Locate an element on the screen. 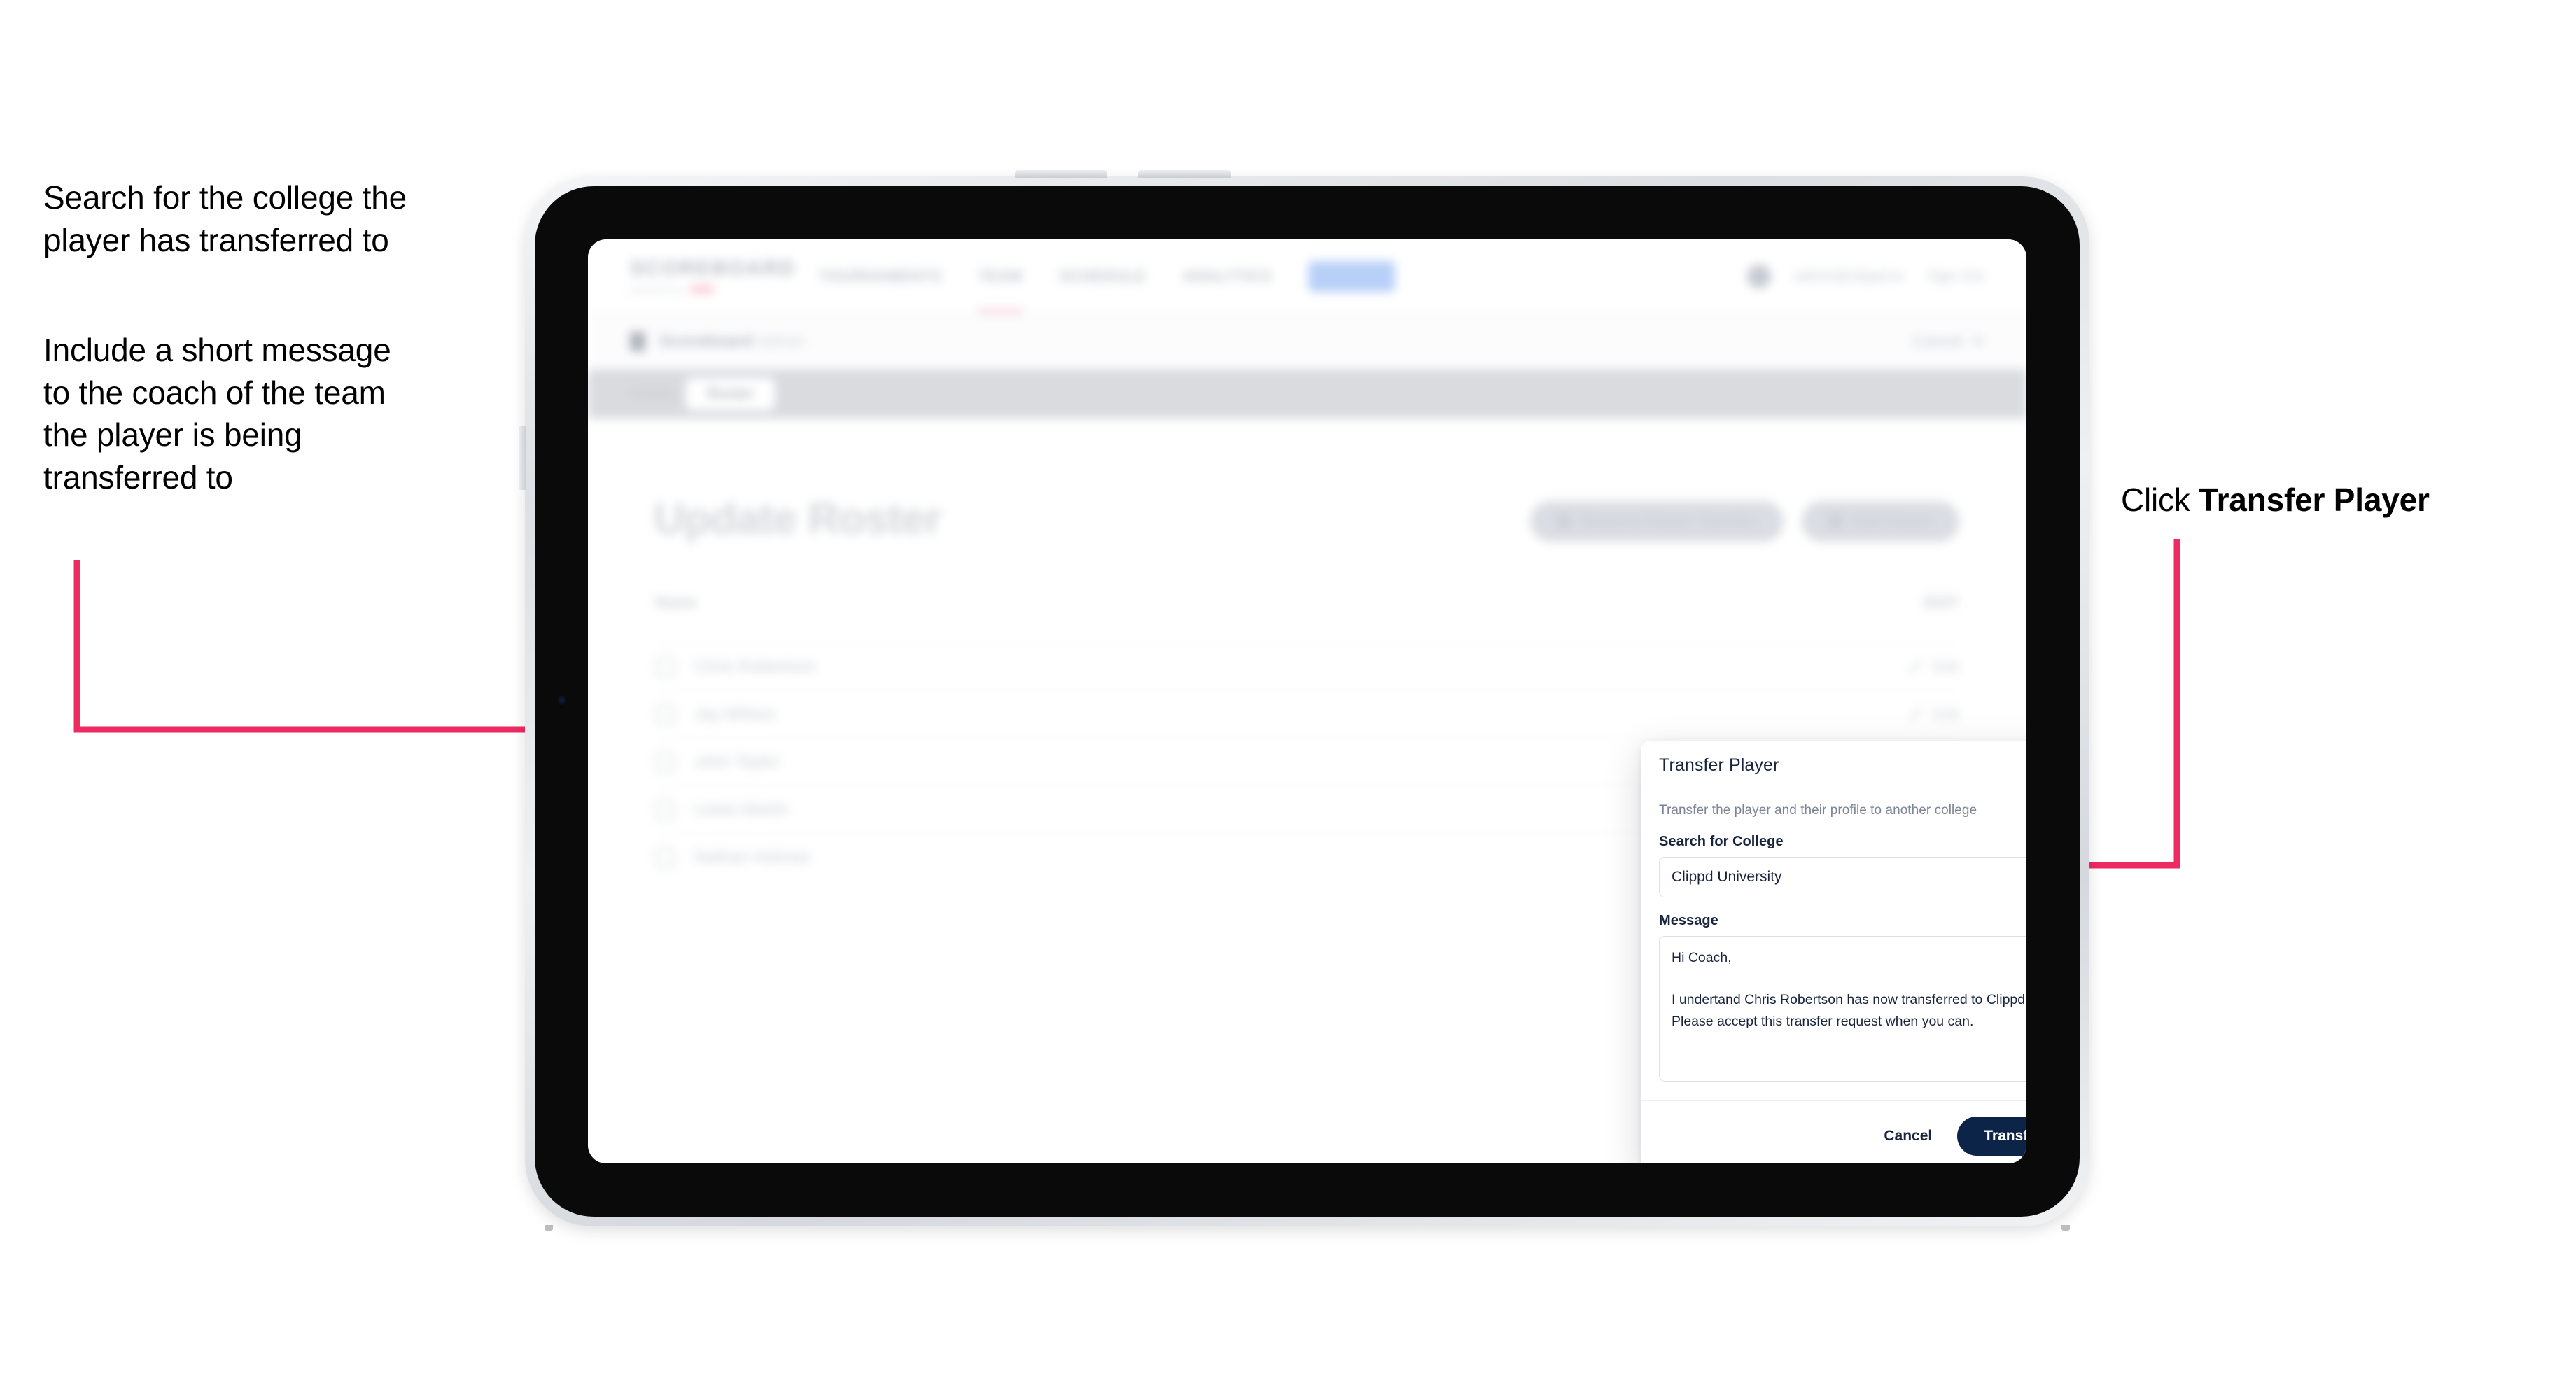 The width and height of the screenshot is (2576, 1386). college-field-group: Search for College is located at coordinates (1842, 865).